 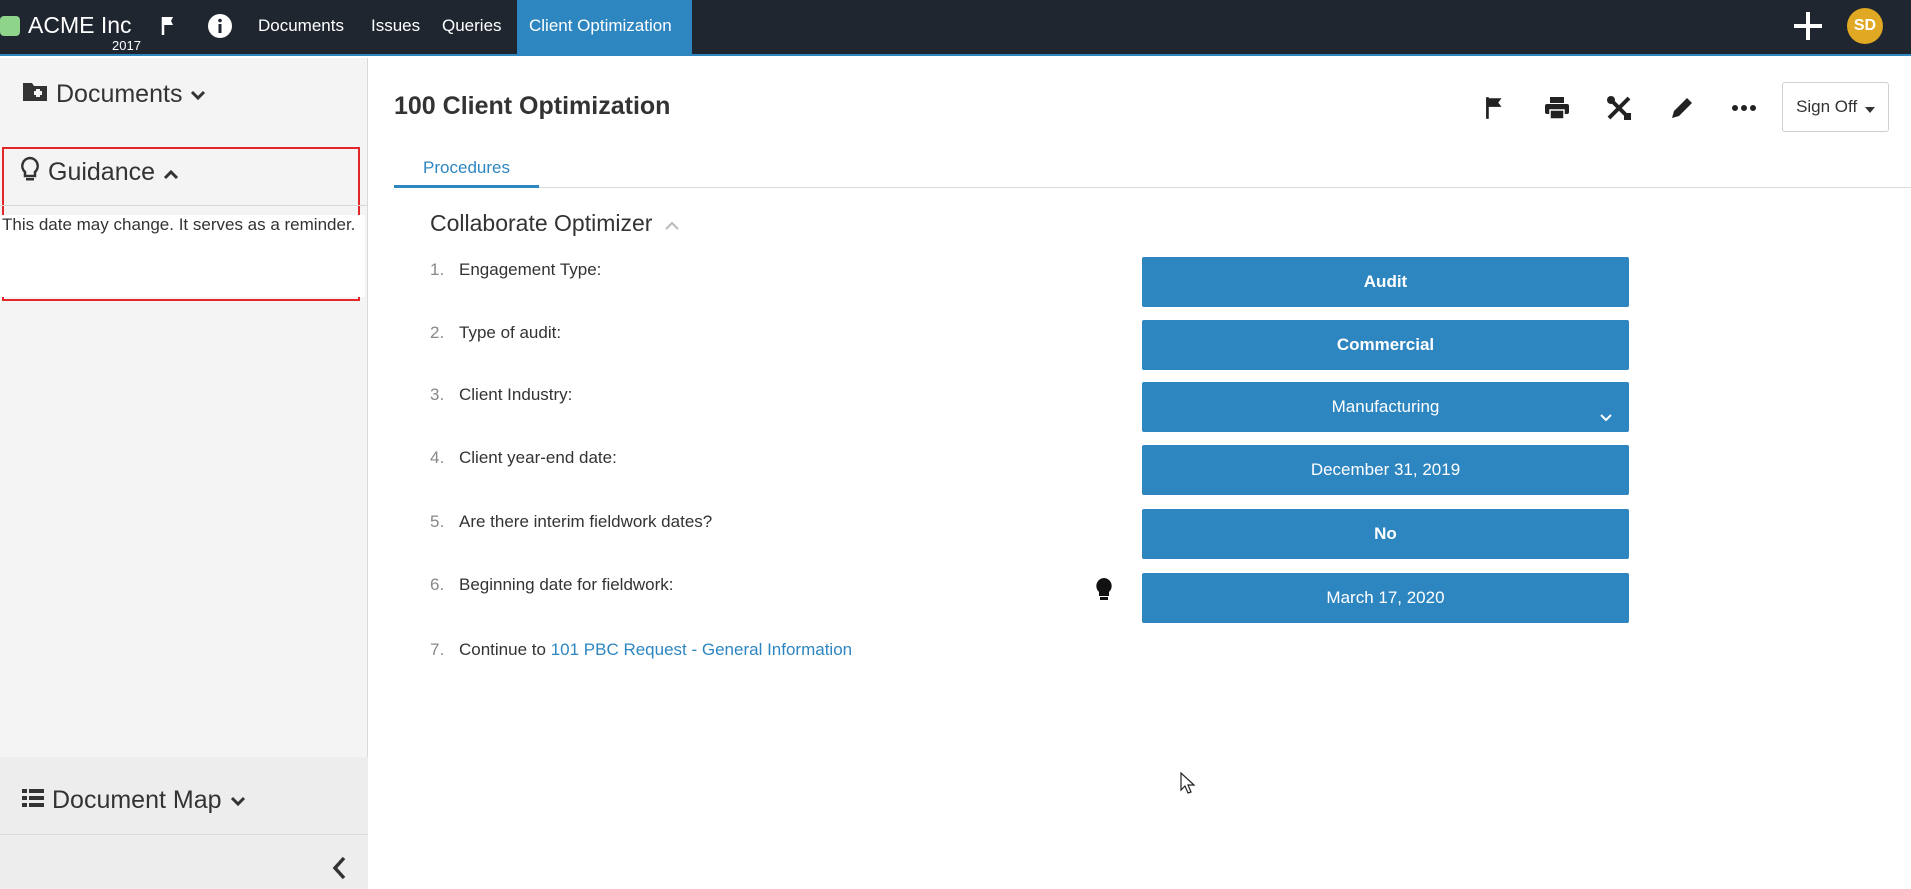 What do you see at coordinates (586, 521) in the screenshot?
I see `question-text: Are there interim fieldwork dates?` at bounding box center [586, 521].